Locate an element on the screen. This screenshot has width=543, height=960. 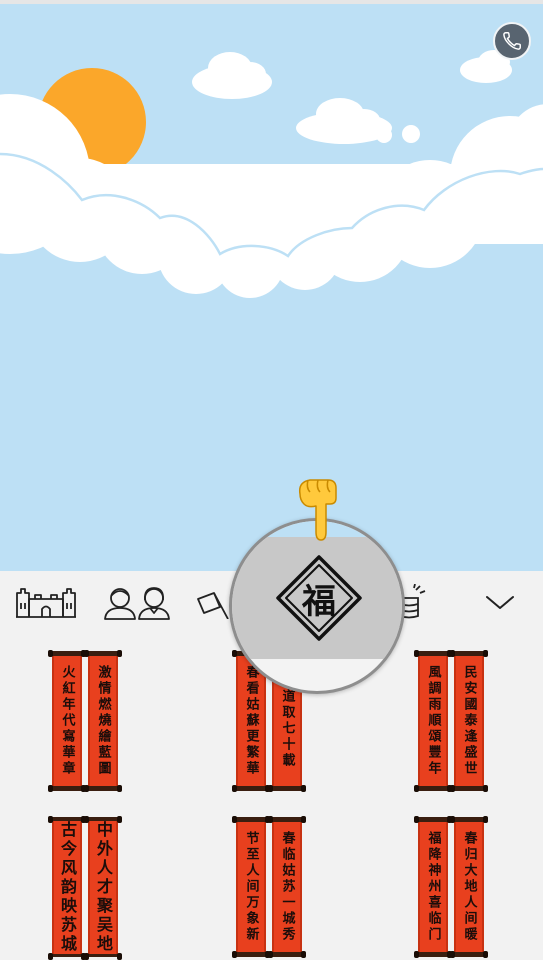
category-castle-button is located at coordinates (46, 602).